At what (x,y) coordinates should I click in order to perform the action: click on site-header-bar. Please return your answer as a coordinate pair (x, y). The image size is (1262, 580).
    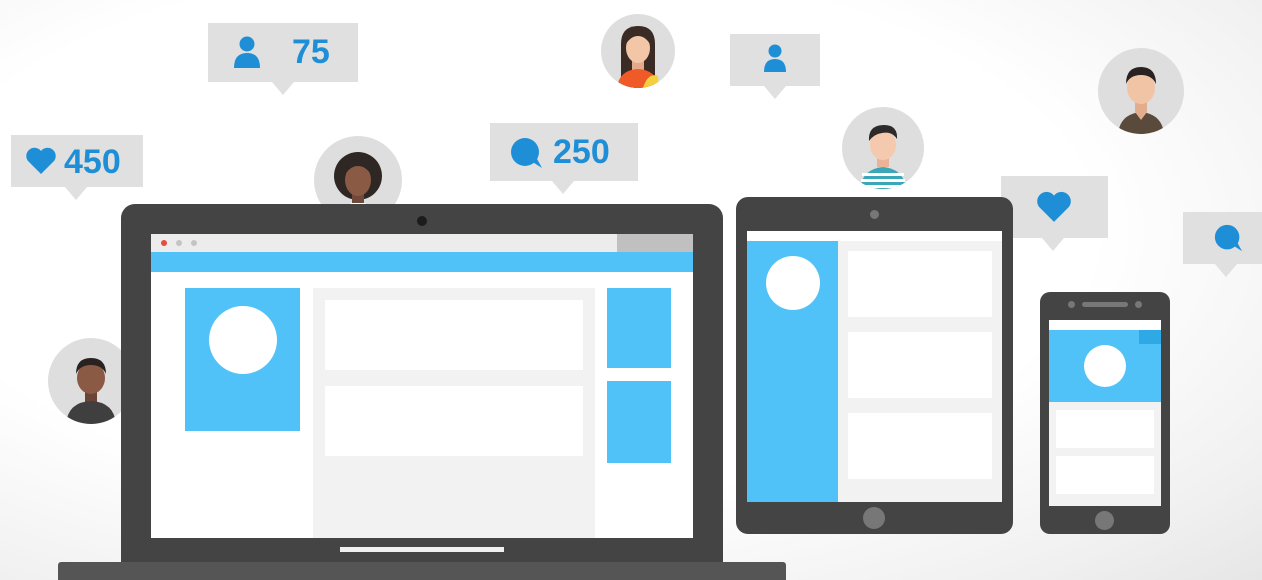
    Looking at the image, I should click on (422, 262).